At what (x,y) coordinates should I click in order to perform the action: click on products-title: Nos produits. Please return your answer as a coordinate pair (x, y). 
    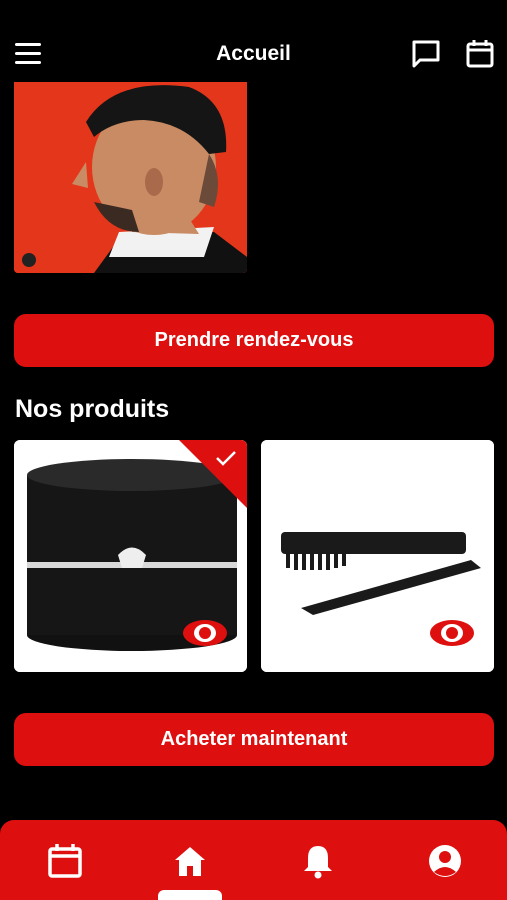
    Looking at the image, I should click on (92, 409).